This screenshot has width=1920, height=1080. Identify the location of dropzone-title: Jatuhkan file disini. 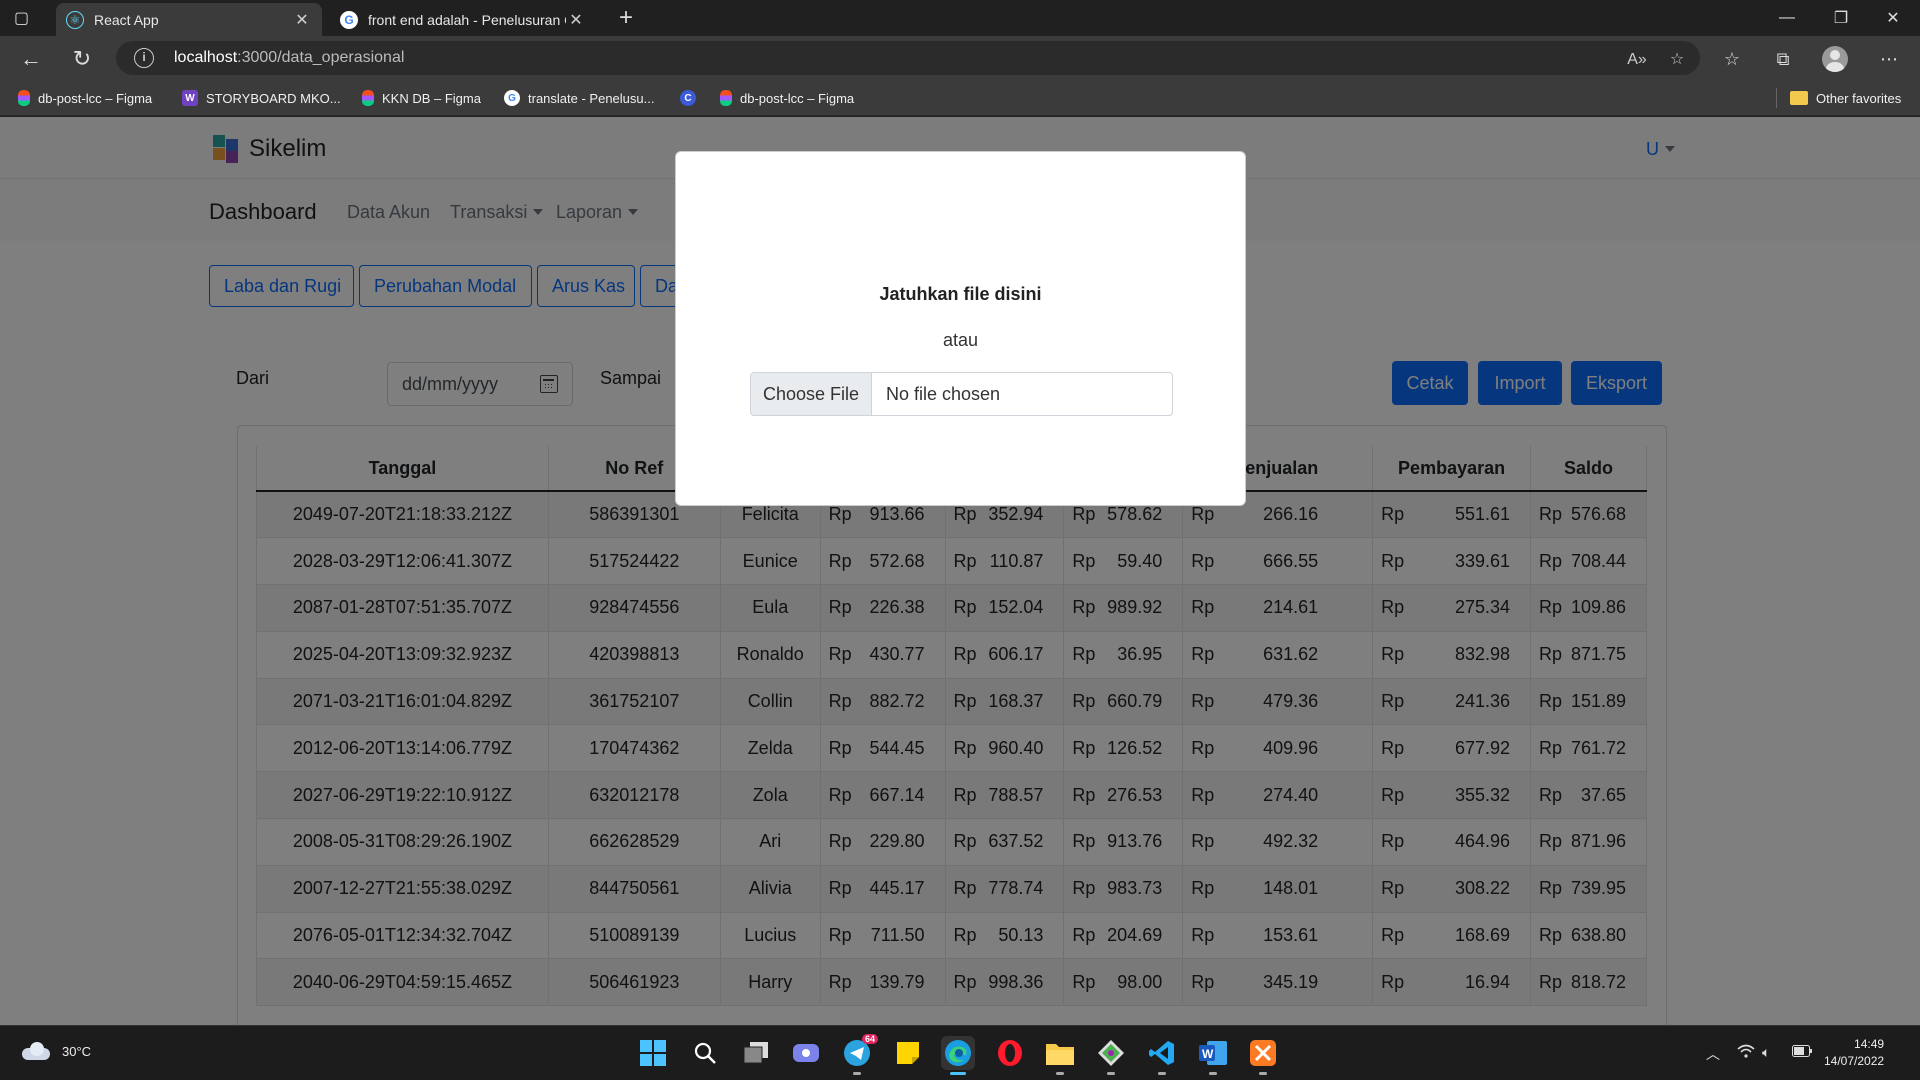
(960, 294).